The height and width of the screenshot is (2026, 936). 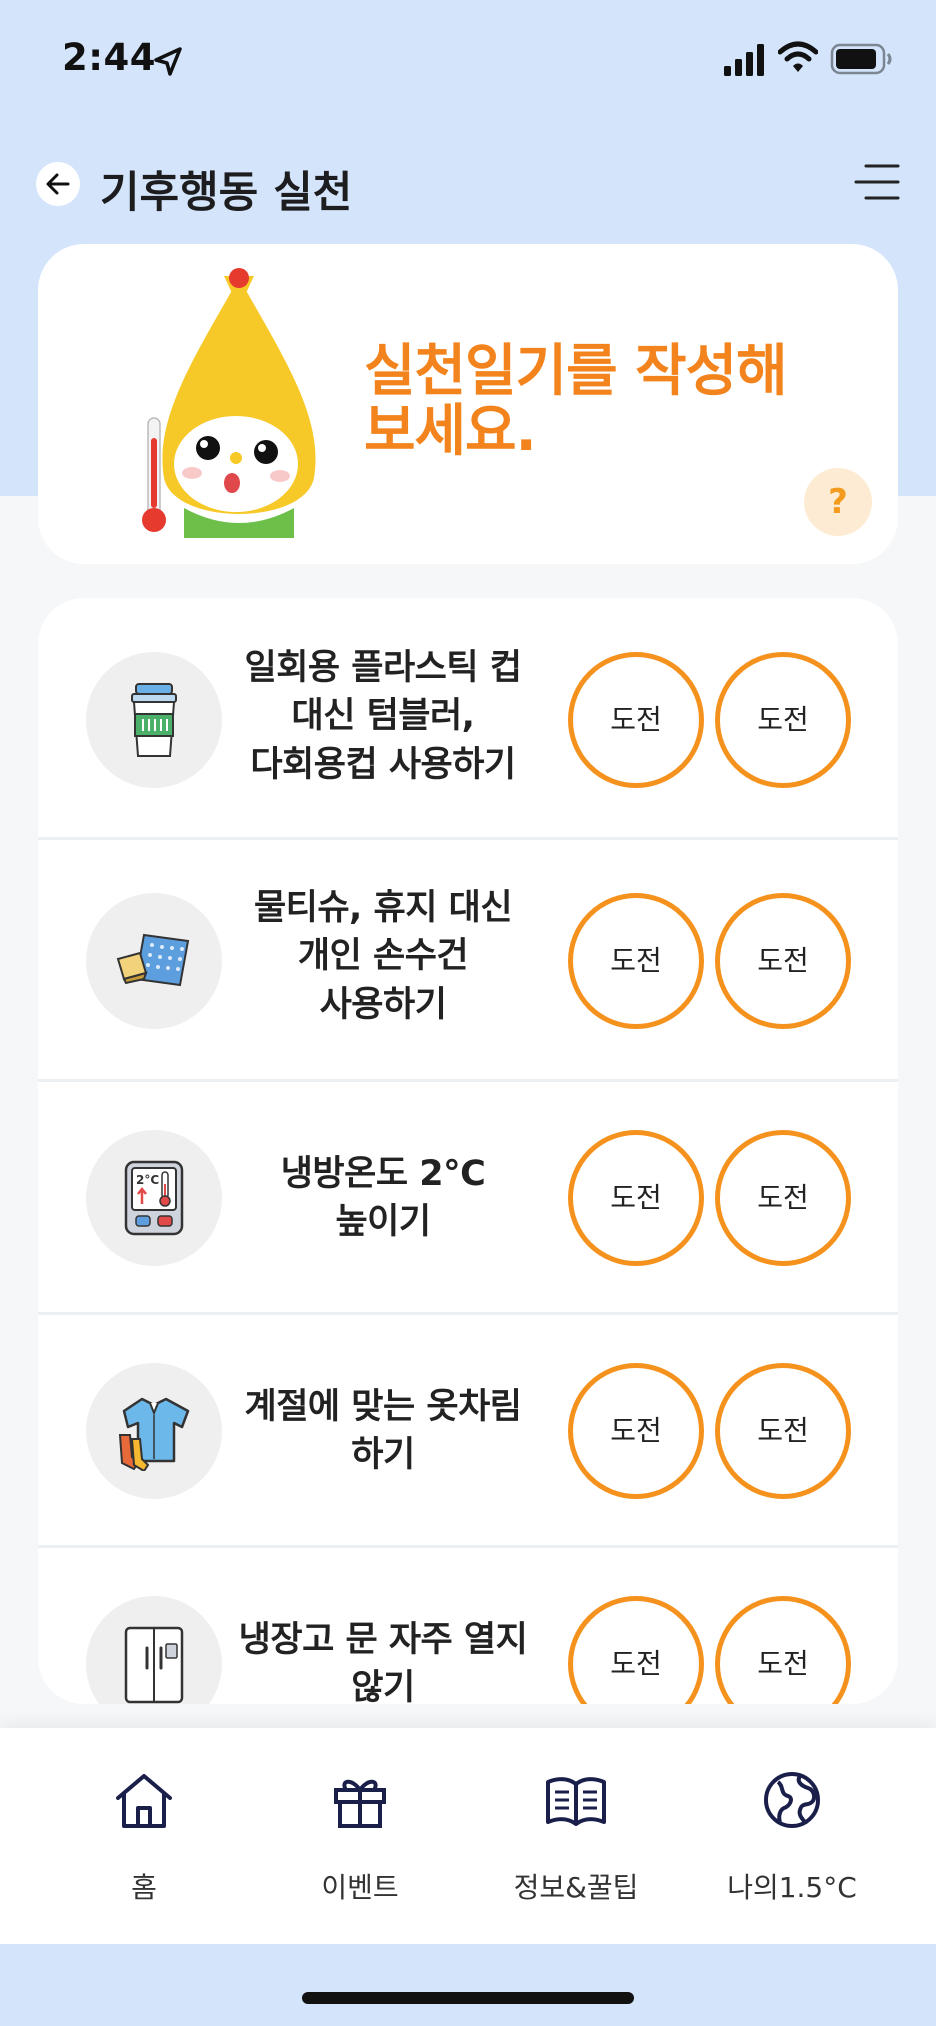 I want to click on banner-line-2: 보세요., so click(x=450, y=432).